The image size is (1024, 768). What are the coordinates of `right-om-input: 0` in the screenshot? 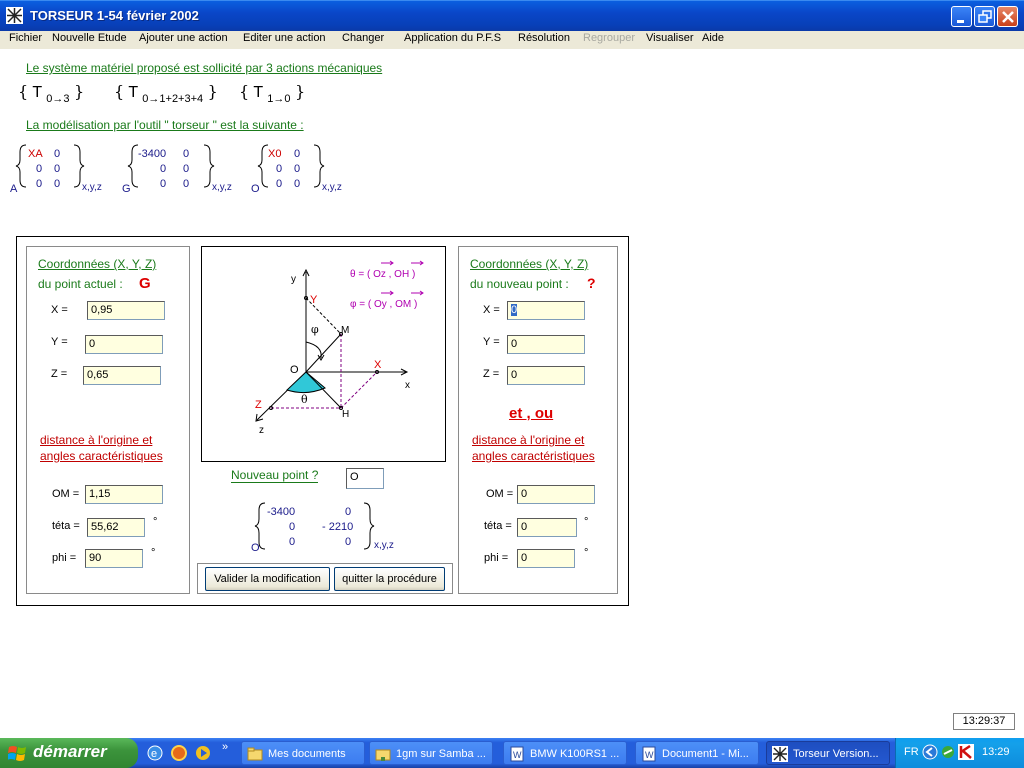 It's located at (556, 494).